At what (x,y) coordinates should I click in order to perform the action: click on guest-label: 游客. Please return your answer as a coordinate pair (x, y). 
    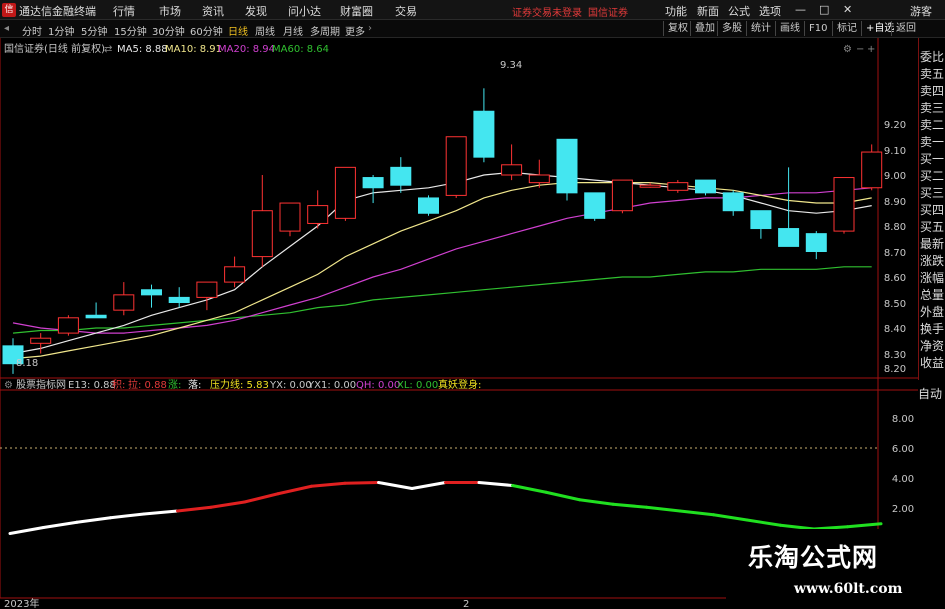
    Looking at the image, I should click on (921, 11).